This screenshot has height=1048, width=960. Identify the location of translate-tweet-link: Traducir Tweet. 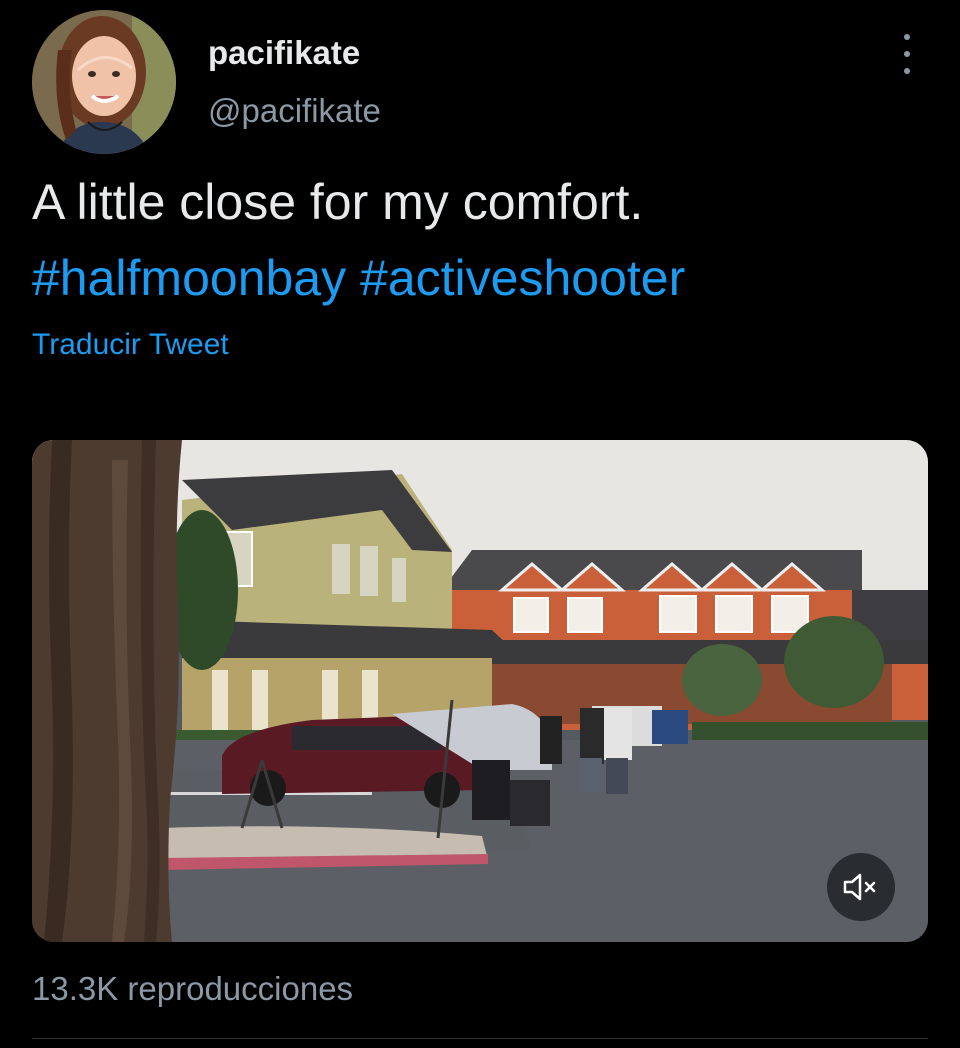
(130, 345).